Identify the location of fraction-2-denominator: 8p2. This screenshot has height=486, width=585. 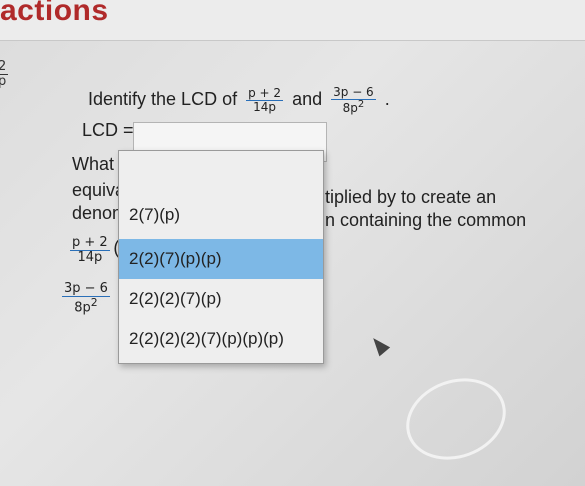
(353, 106).